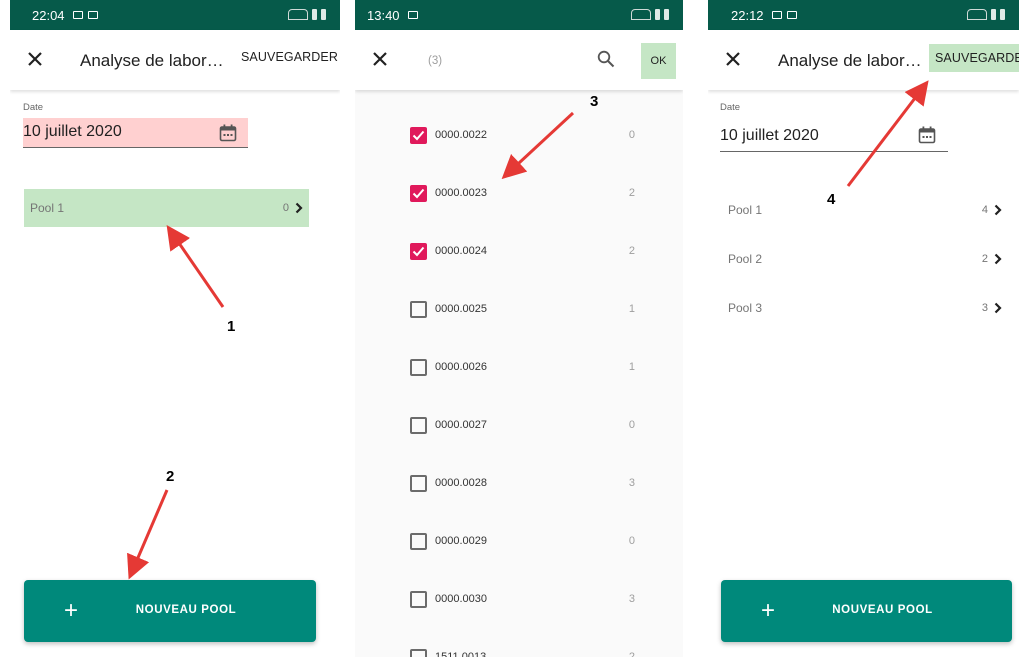 The height and width of the screenshot is (657, 1019). I want to click on pool-row-1: Pool 1 4, so click(862, 210).